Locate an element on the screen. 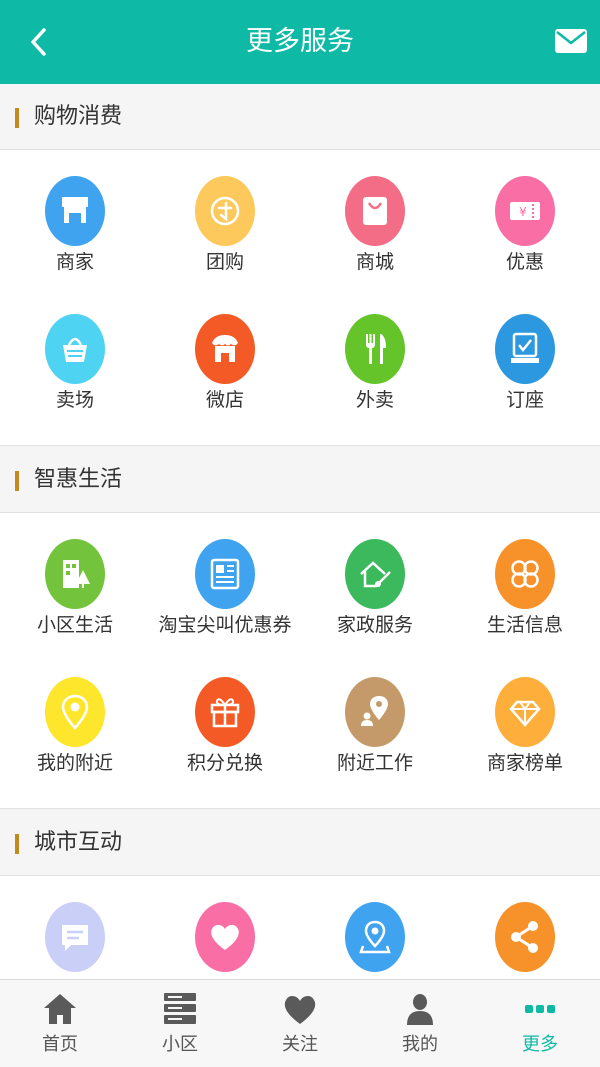  service-label: 商家榜单 is located at coordinates (524, 763).